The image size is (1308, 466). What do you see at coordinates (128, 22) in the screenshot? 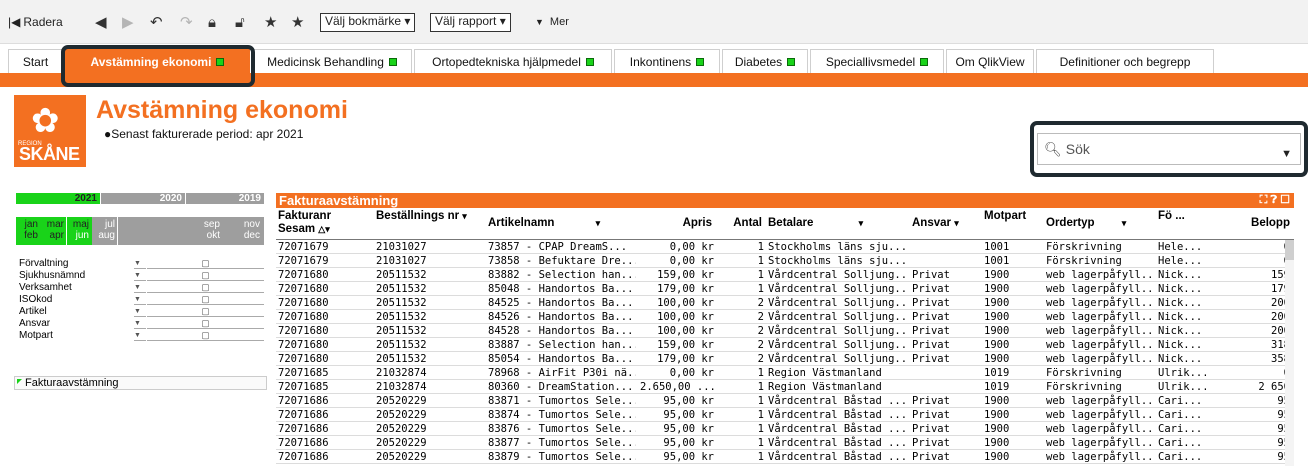
I see `forward-icon: ▶` at bounding box center [128, 22].